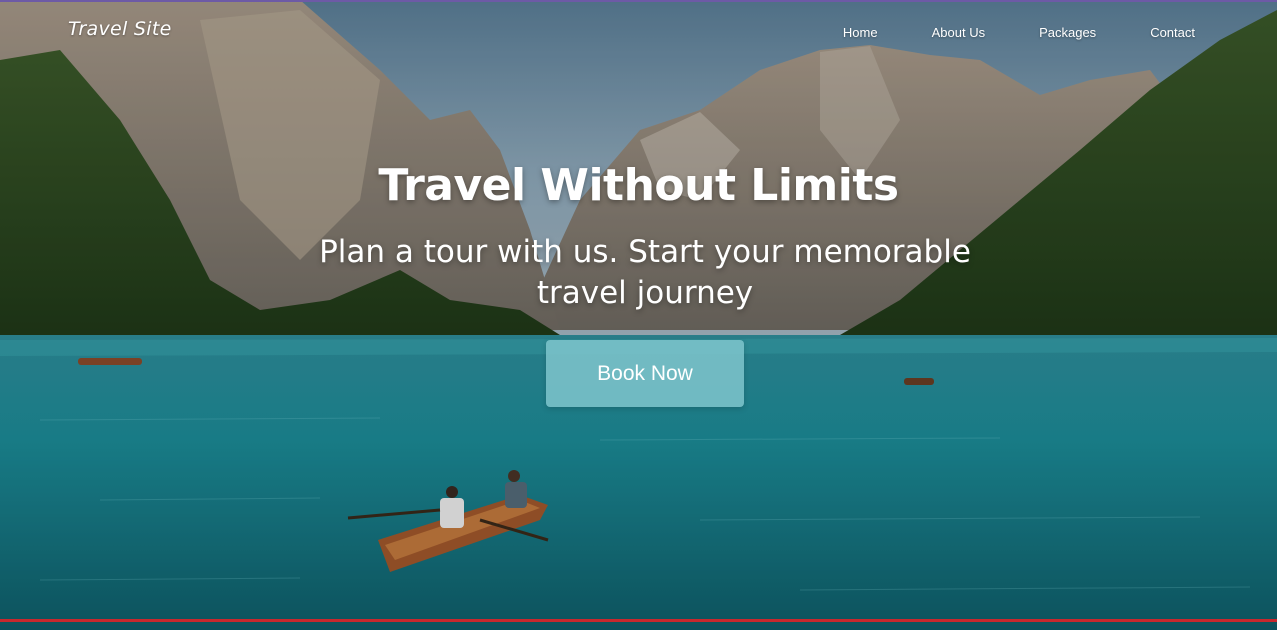 This screenshot has height=630, width=1277. I want to click on nav-item-home: Home, so click(860, 32).